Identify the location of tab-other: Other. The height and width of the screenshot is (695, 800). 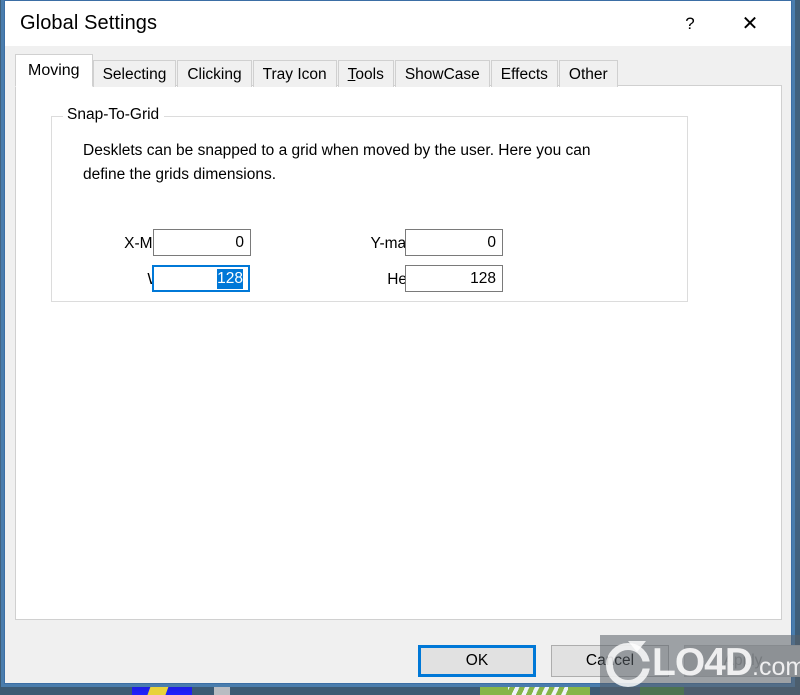
(588, 73).